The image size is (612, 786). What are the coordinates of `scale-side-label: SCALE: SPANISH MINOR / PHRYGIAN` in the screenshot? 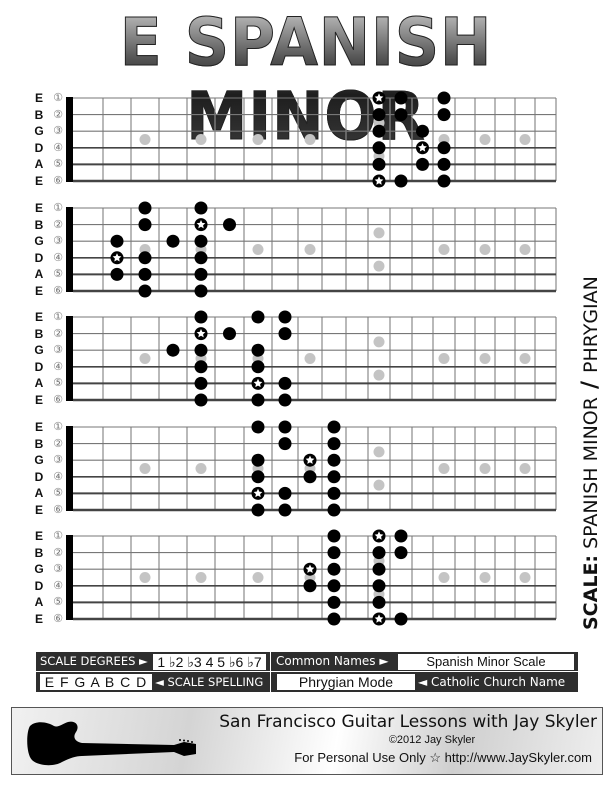 It's located at (591, 405).